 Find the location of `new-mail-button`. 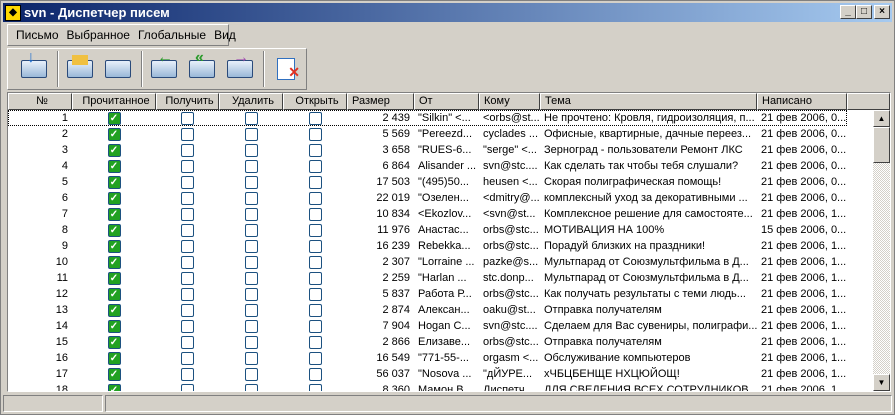

new-mail-button is located at coordinates (80, 69).